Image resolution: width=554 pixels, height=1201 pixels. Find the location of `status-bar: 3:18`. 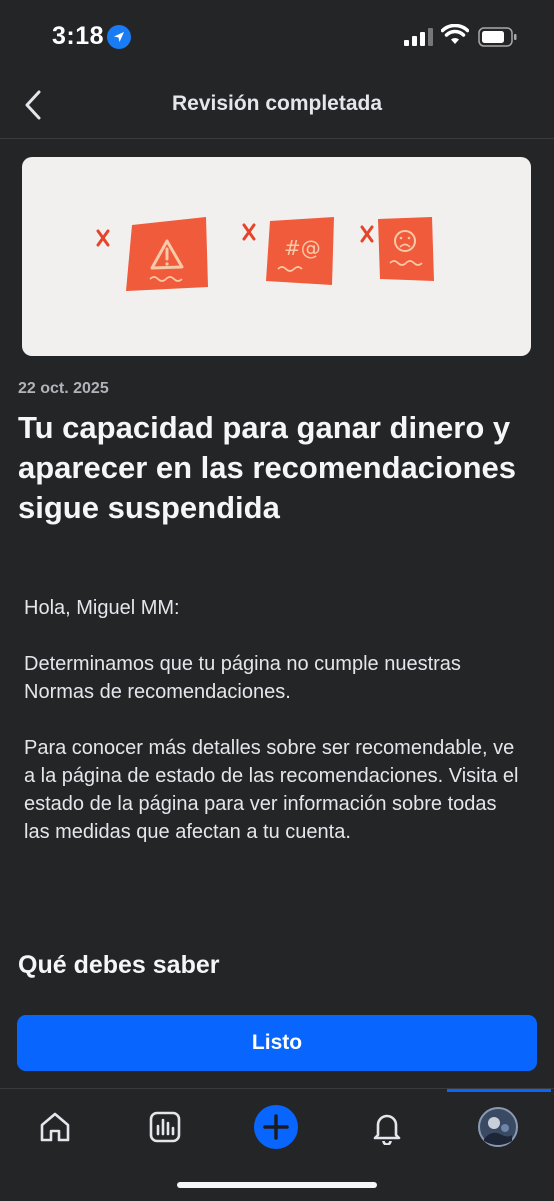

status-bar: 3:18 is located at coordinates (277, 36).